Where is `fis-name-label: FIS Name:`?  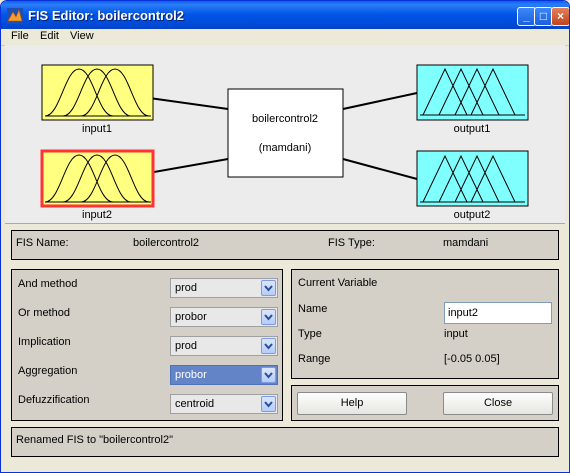
fis-name-label: FIS Name: is located at coordinates (42, 243).